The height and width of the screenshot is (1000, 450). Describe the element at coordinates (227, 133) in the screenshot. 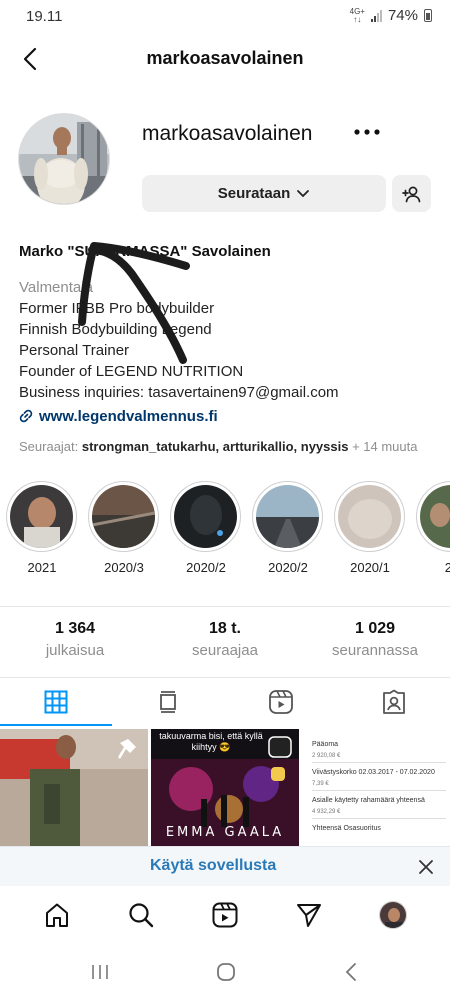

I see `profile-username: markoasavolainen` at that location.